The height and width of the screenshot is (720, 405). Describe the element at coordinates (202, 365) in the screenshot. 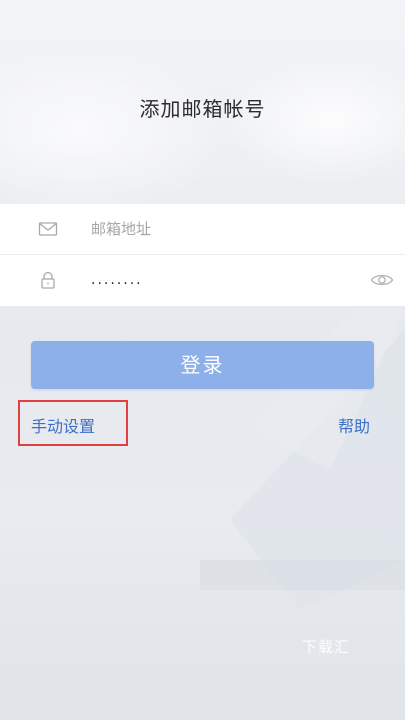

I see `login-button: 登录` at that location.